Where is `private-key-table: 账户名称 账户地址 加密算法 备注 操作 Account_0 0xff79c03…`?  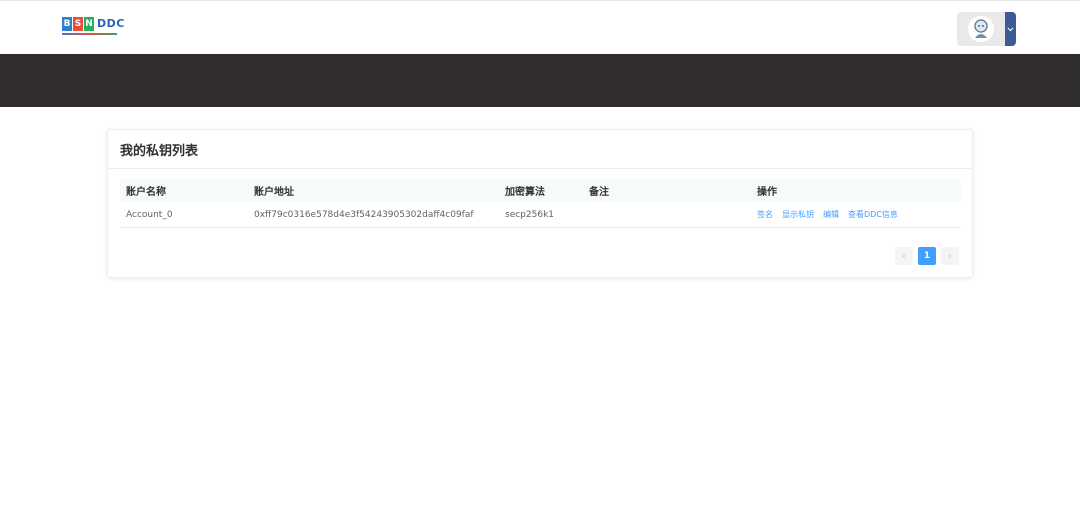
private-key-table: 账户名称 账户地址 加密算法 备注 操作 Account_0 0xff79c03… is located at coordinates (540, 203).